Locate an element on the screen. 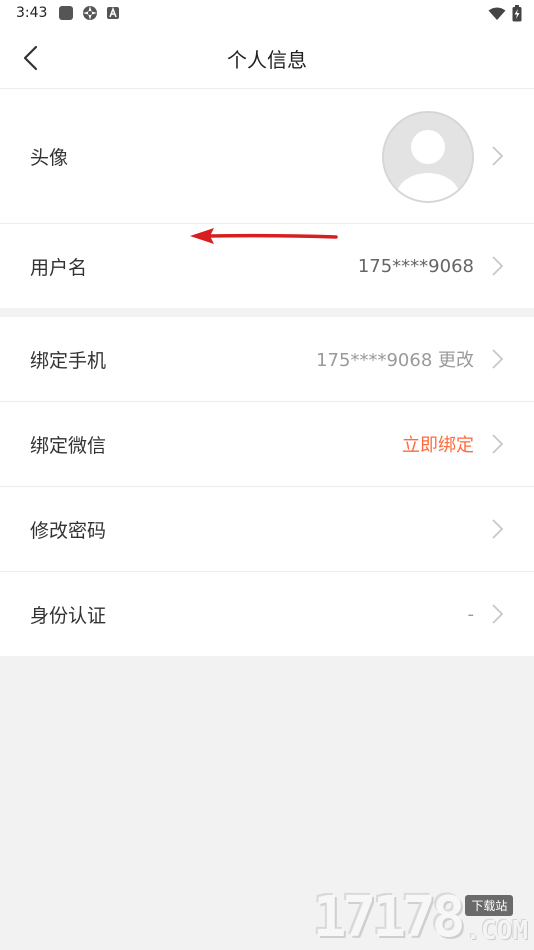 The height and width of the screenshot is (950, 534). identity-value-wrap: - is located at coordinates (471, 614).